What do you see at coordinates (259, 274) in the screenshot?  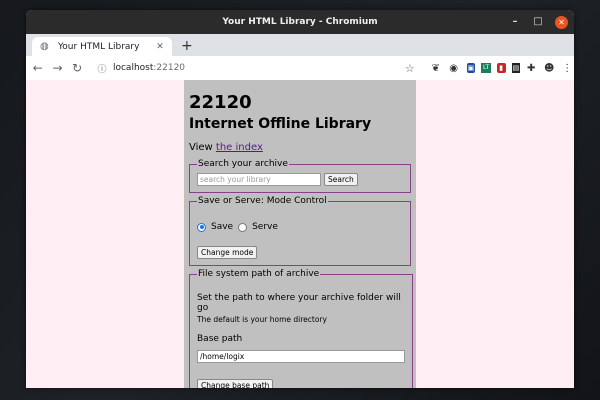 I see `path-legend: File system path of archive` at bounding box center [259, 274].